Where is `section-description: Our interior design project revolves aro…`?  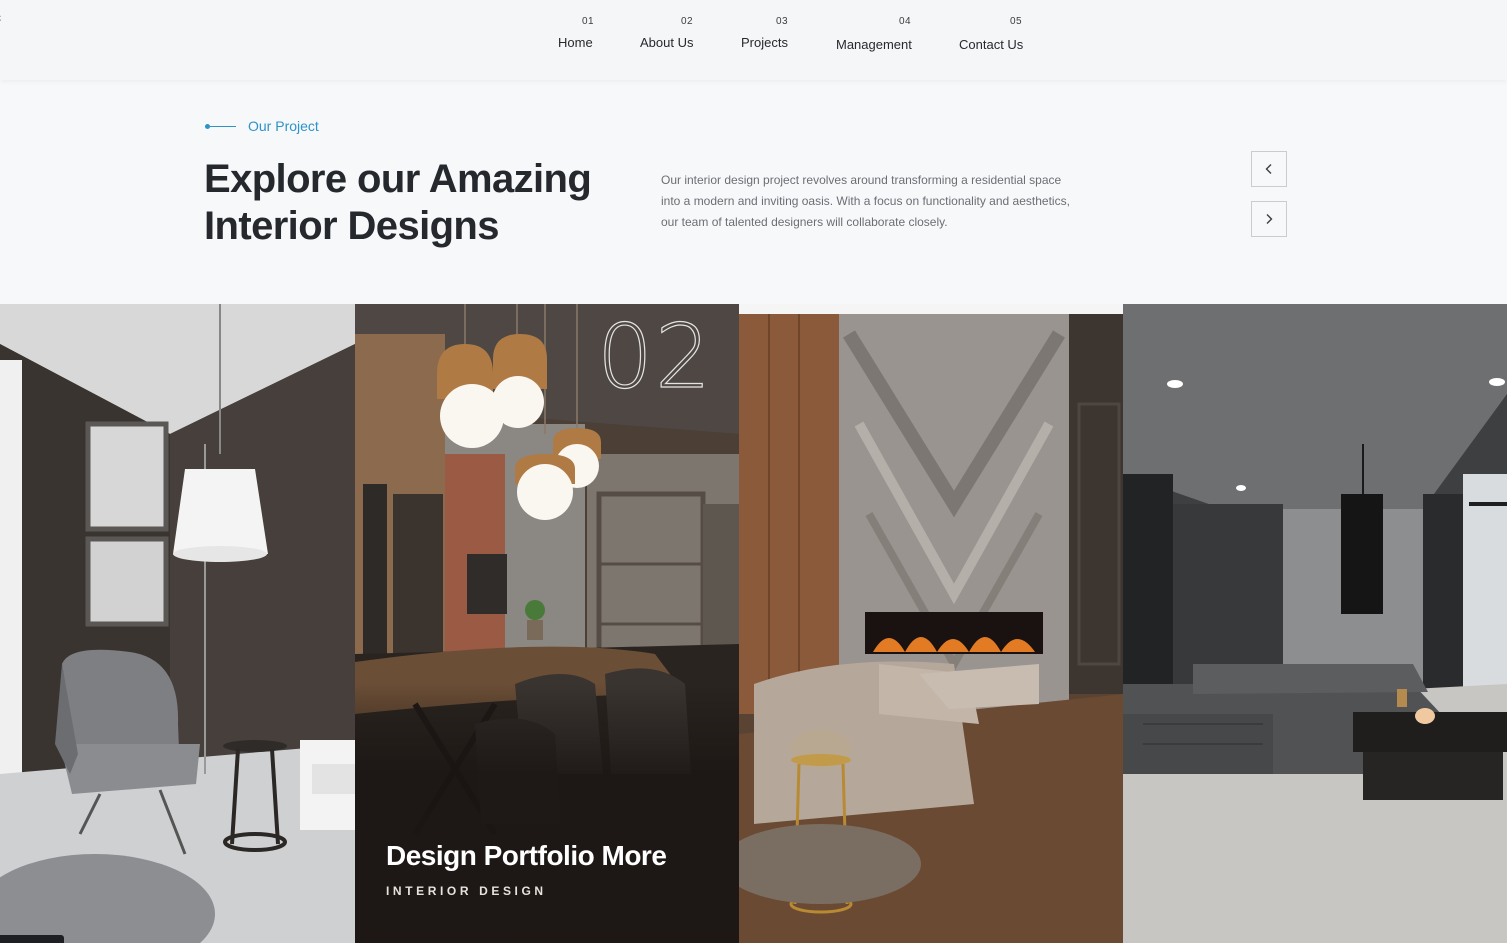 section-description: Our interior design project revolves aro… is located at coordinates (886, 201).